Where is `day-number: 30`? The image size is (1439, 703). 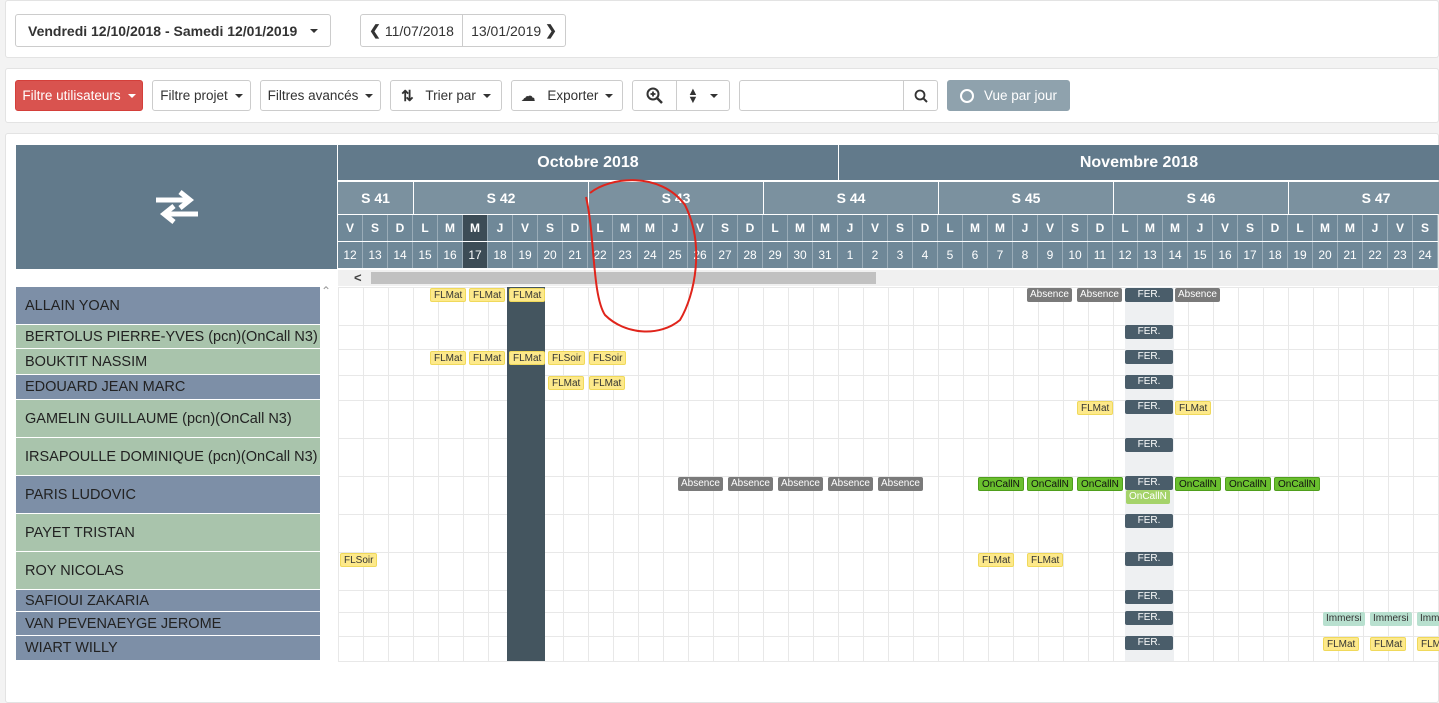
day-number: 30 is located at coordinates (800, 255).